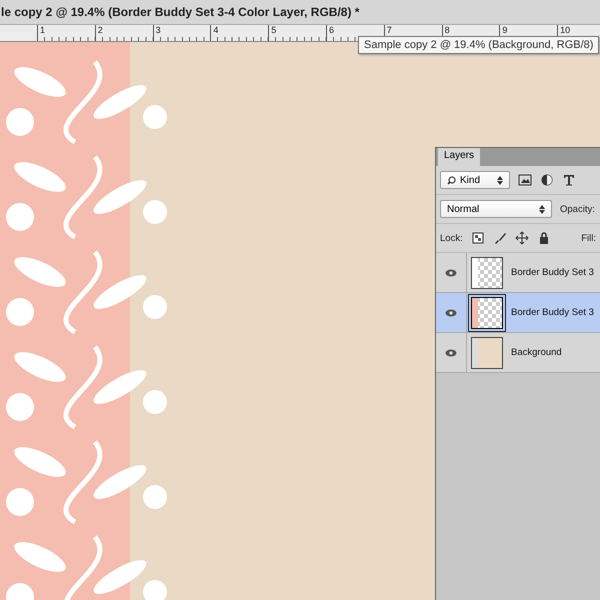  Describe the element at coordinates (499, 238) in the screenshot. I see `brush-icon` at that location.